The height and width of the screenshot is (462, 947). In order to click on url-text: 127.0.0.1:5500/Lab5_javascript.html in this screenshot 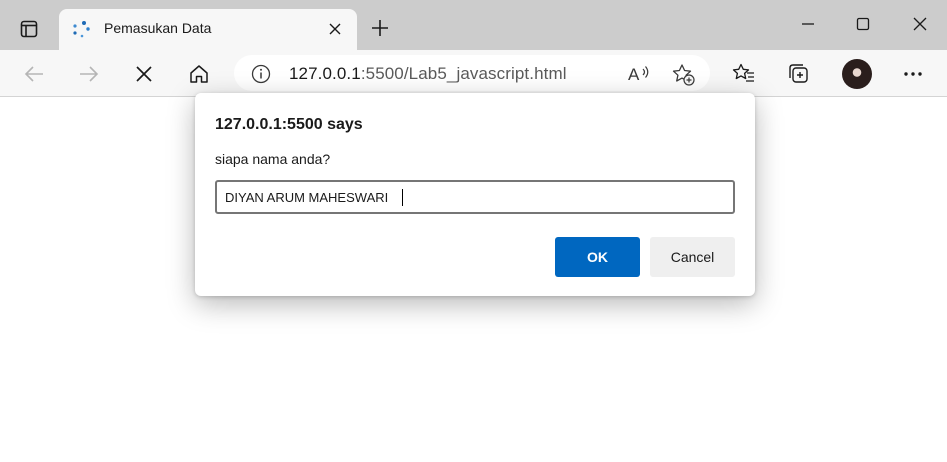, I will do `click(428, 74)`.